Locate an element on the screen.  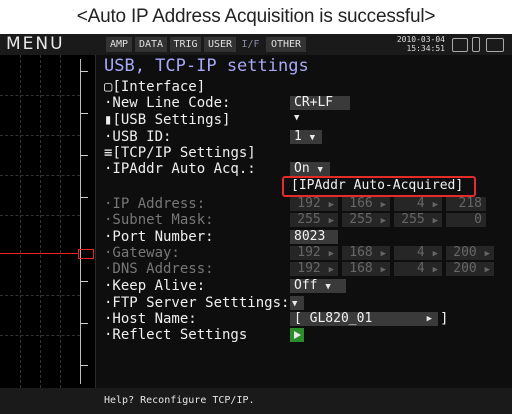
keep-alive-select: Off ▼ is located at coordinates (318, 286).